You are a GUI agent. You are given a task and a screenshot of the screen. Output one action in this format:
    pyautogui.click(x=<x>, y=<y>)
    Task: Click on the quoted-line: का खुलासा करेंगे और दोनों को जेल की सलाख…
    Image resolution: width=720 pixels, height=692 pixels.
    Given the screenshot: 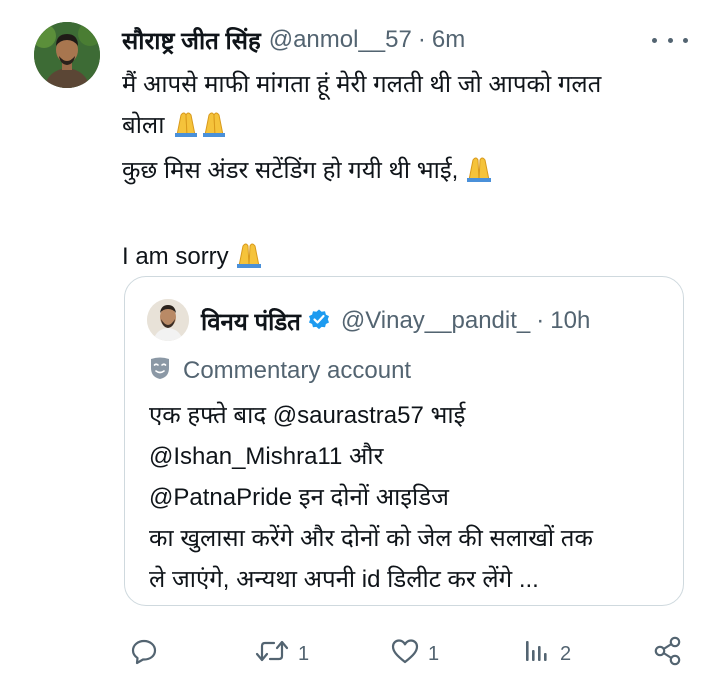 What is the action you would take?
    pyautogui.click(x=371, y=538)
    